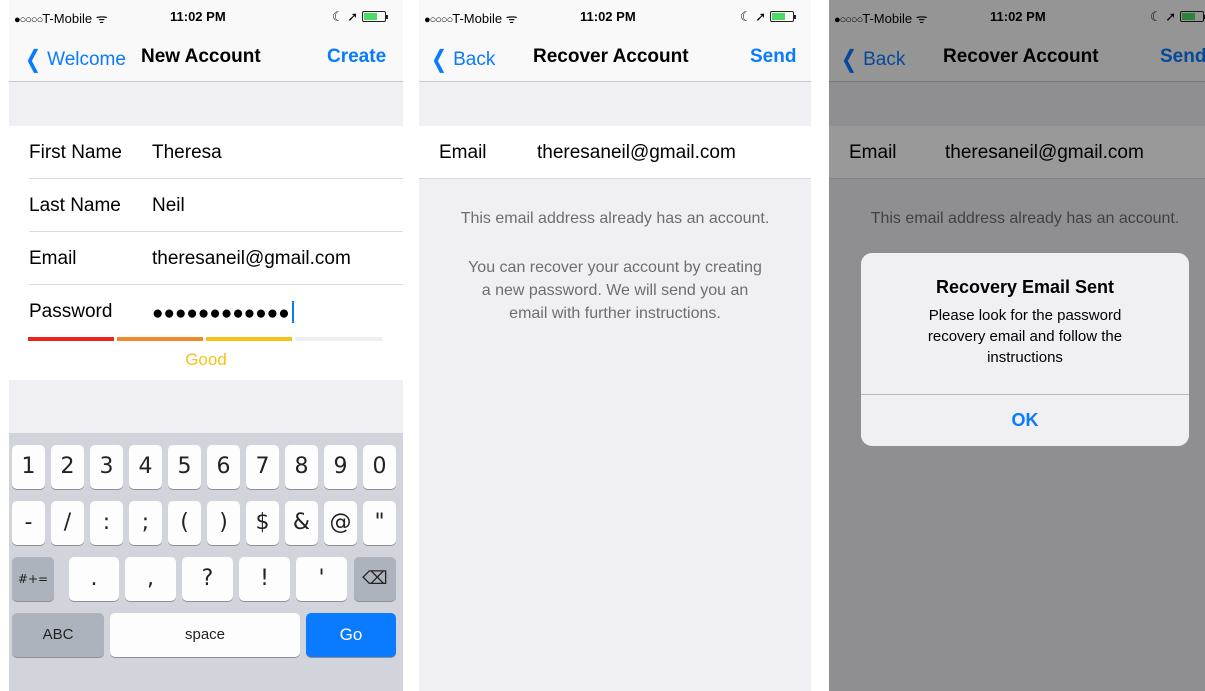 This screenshot has width=1205, height=691. What do you see at coordinates (28, 523) in the screenshot?
I see `key-hyphen: -` at bounding box center [28, 523].